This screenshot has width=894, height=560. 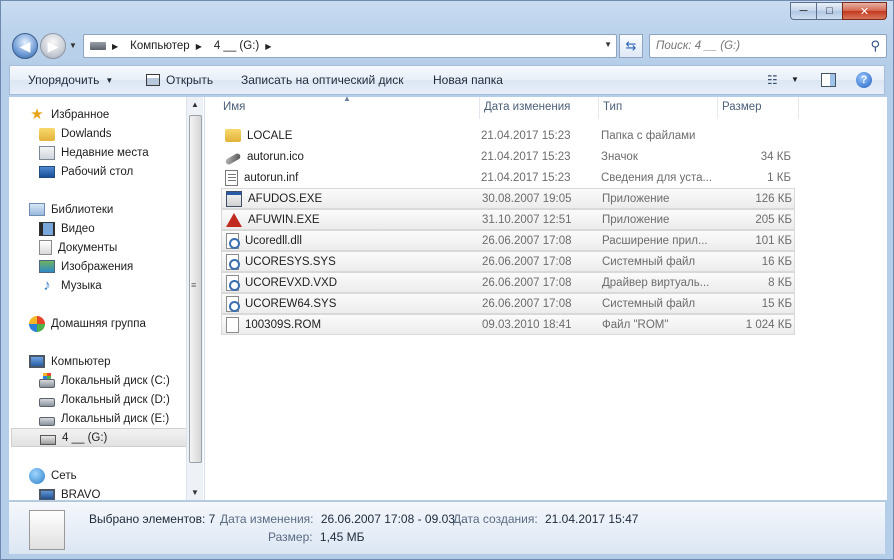 I want to click on close-button: ✕, so click(x=864, y=11).